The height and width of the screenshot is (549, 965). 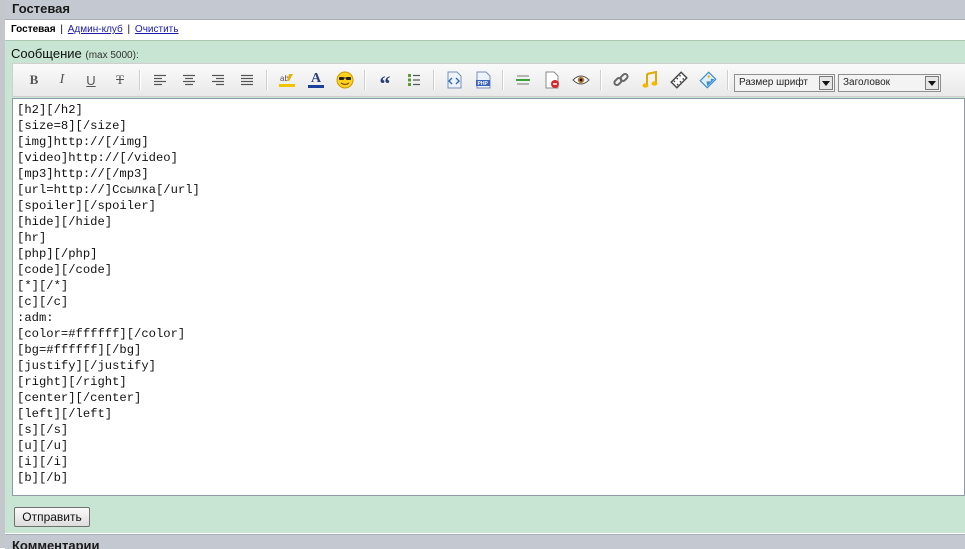 I want to click on list-icon, so click(x=414, y=80).